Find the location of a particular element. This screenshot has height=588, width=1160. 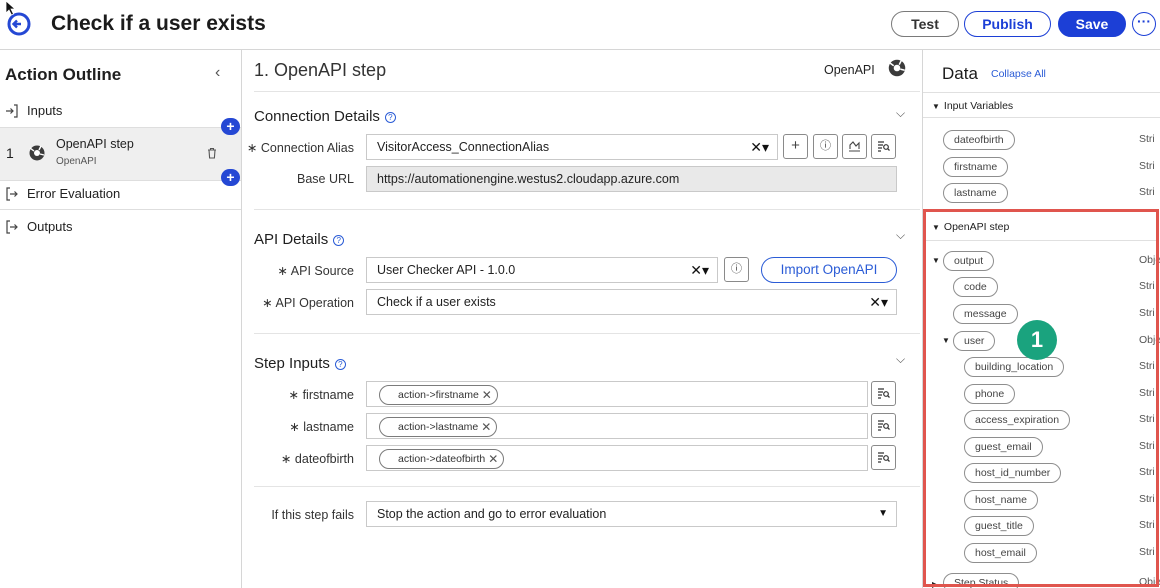

import-openapi-button: Import OpenAPI is located at coordinates (829, 270).